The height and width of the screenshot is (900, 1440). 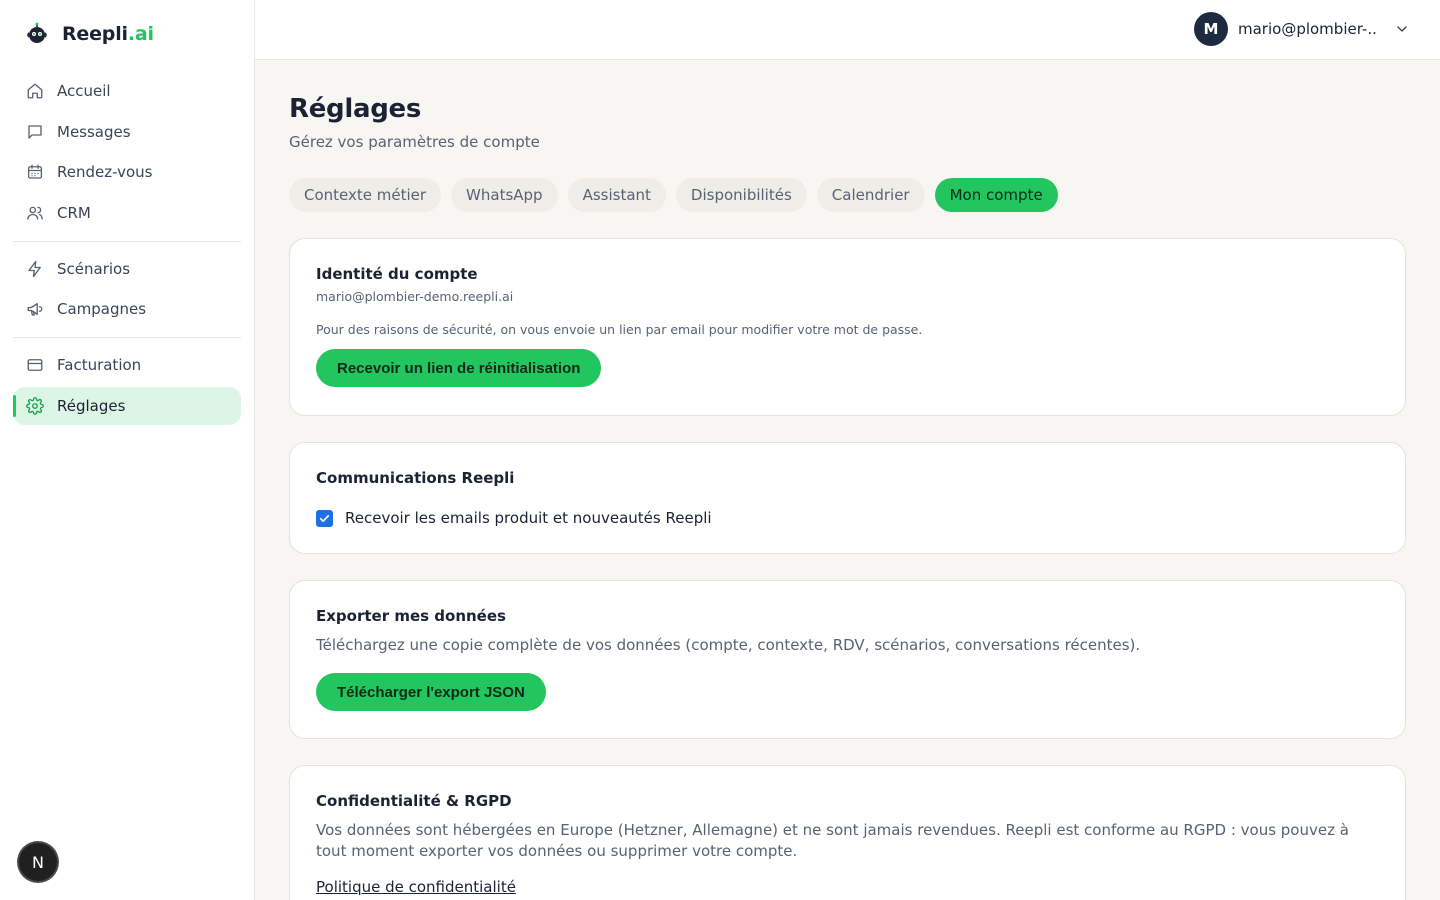 I want to click on sidebar-item-crm: CRM, so click(x=127, y=213).